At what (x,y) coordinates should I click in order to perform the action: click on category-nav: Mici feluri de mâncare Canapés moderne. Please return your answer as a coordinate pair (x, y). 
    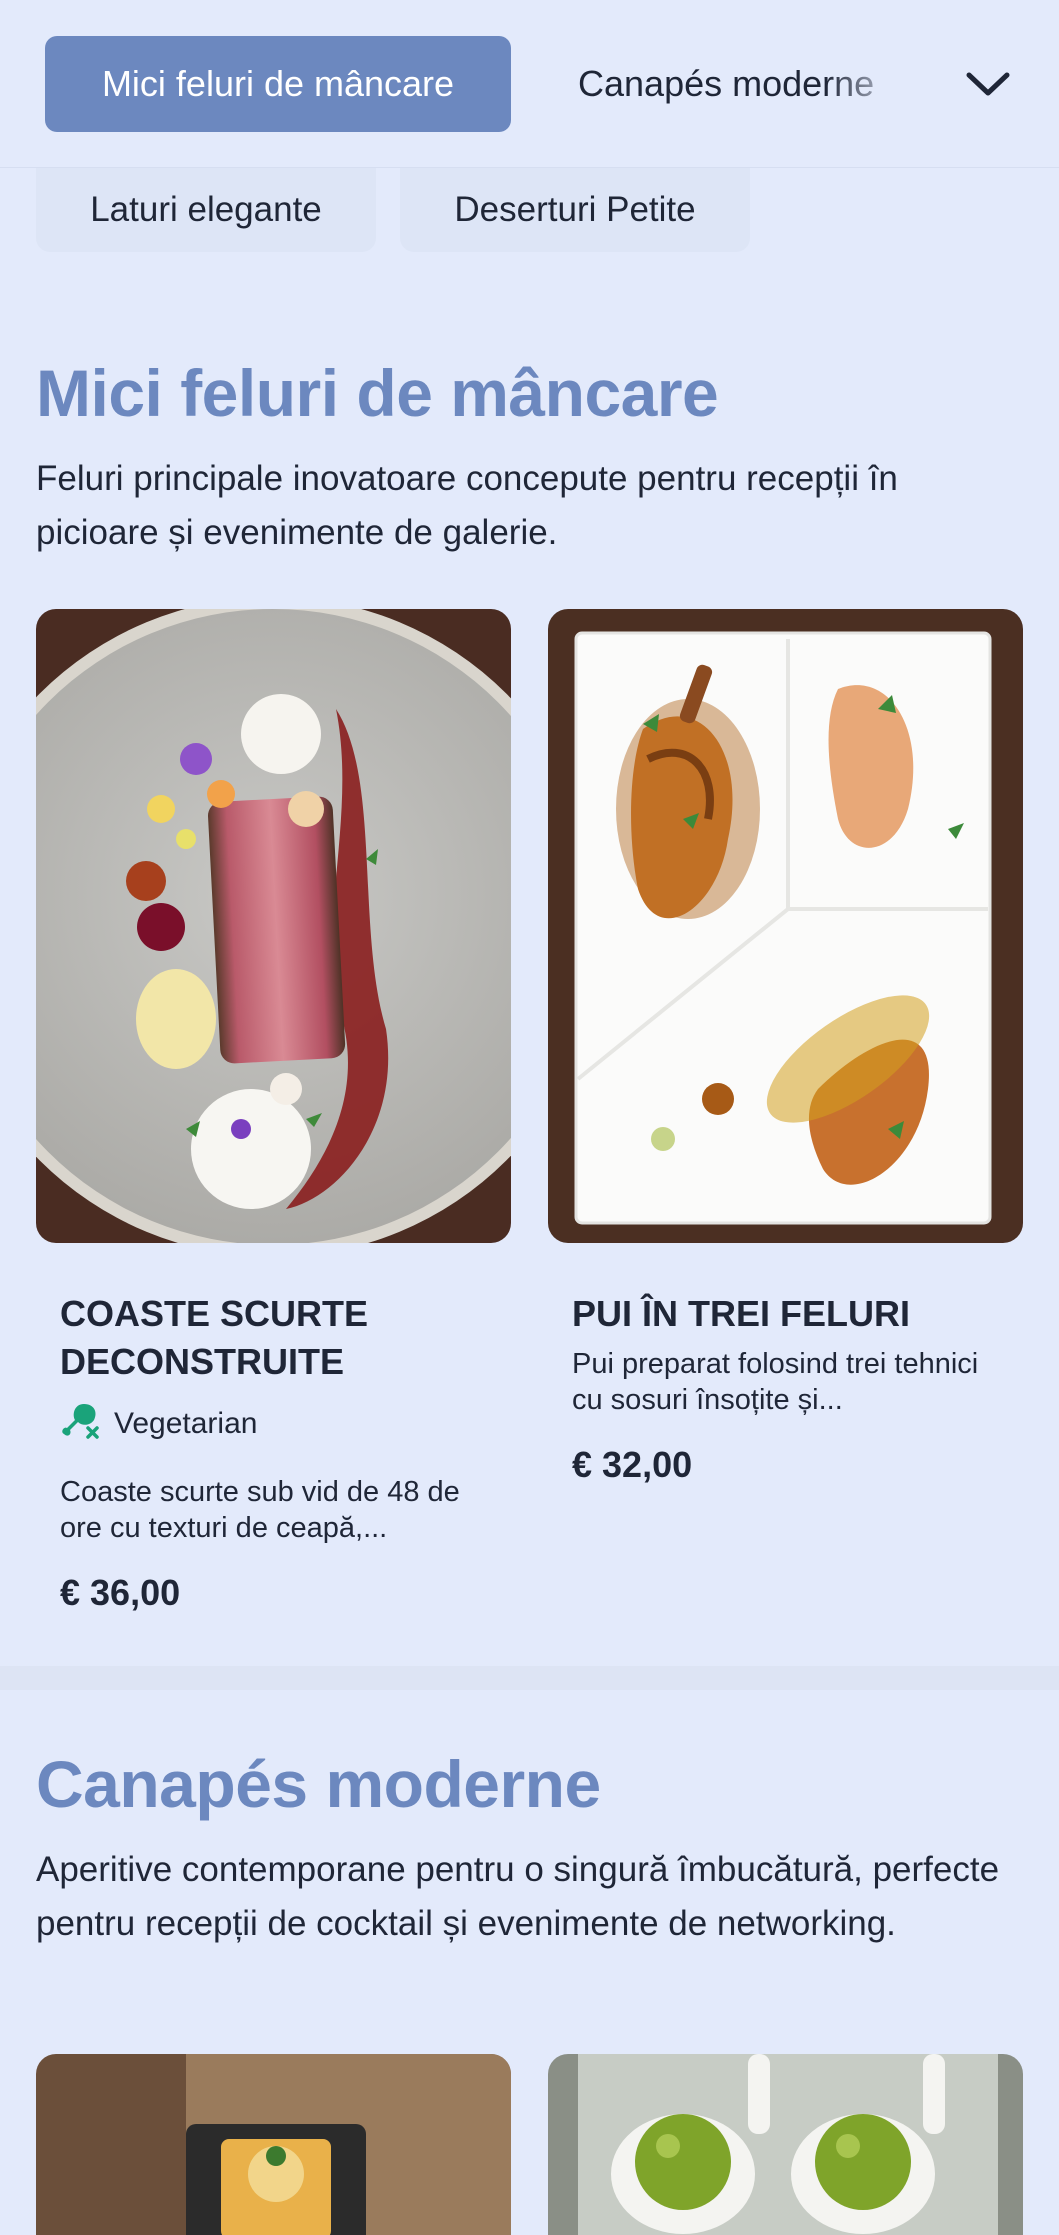
    Looking at the image, I should click on (529, 84).